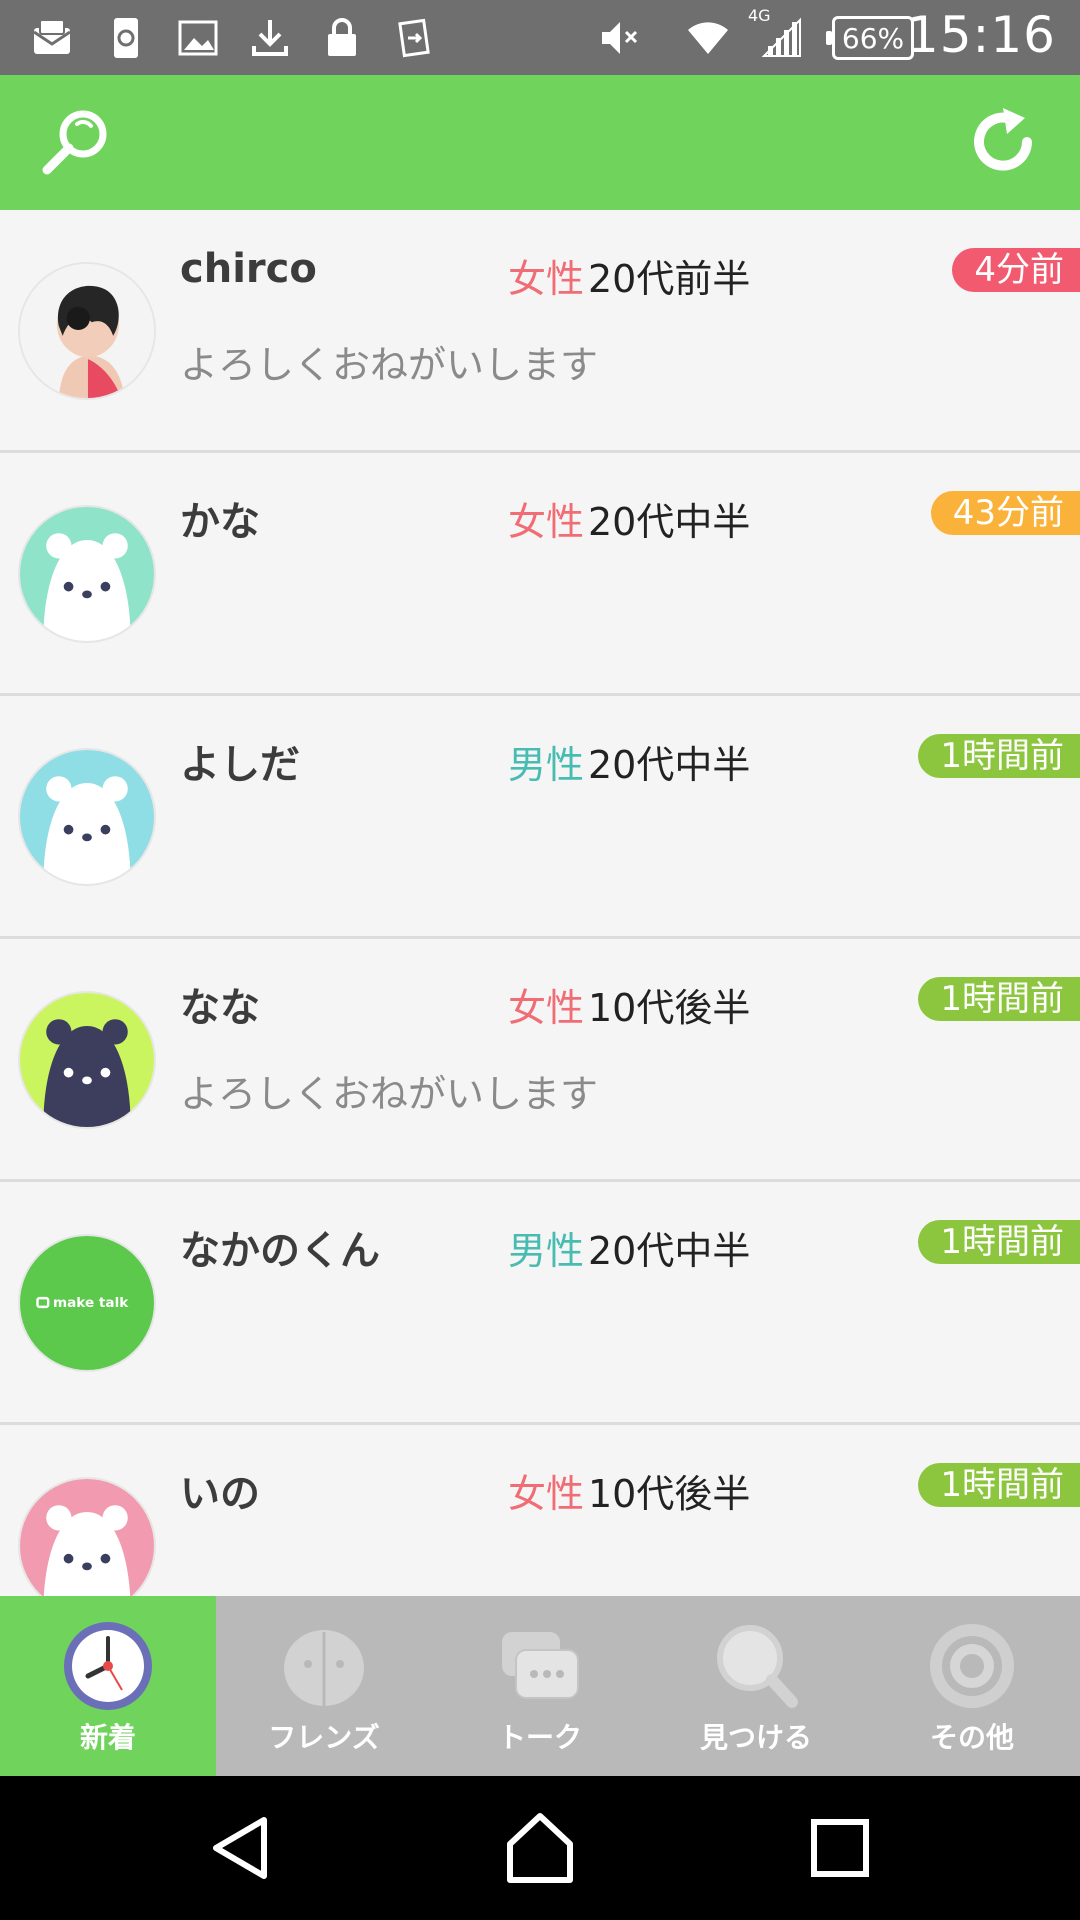  I want to click on search-button, so click(77, 142).